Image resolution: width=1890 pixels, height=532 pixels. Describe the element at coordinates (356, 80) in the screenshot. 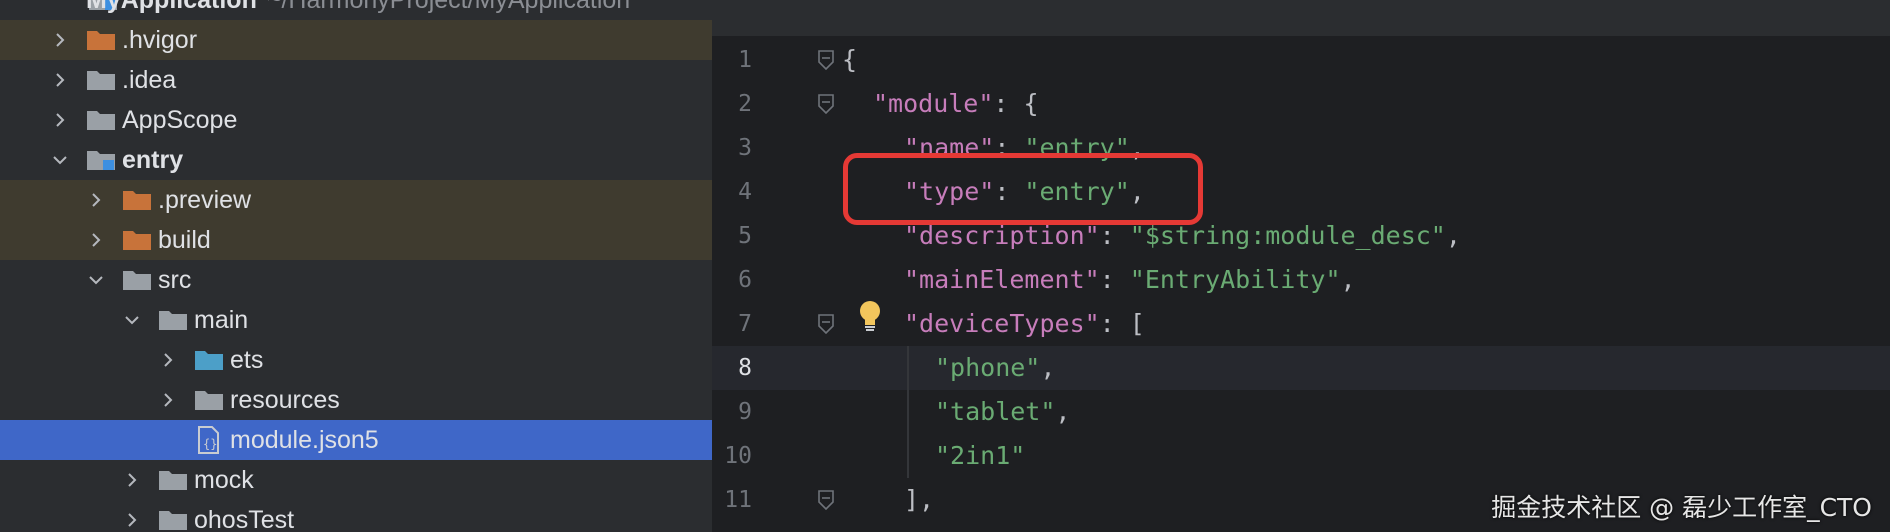

I see `tree-item-idea: .idea` at that location.